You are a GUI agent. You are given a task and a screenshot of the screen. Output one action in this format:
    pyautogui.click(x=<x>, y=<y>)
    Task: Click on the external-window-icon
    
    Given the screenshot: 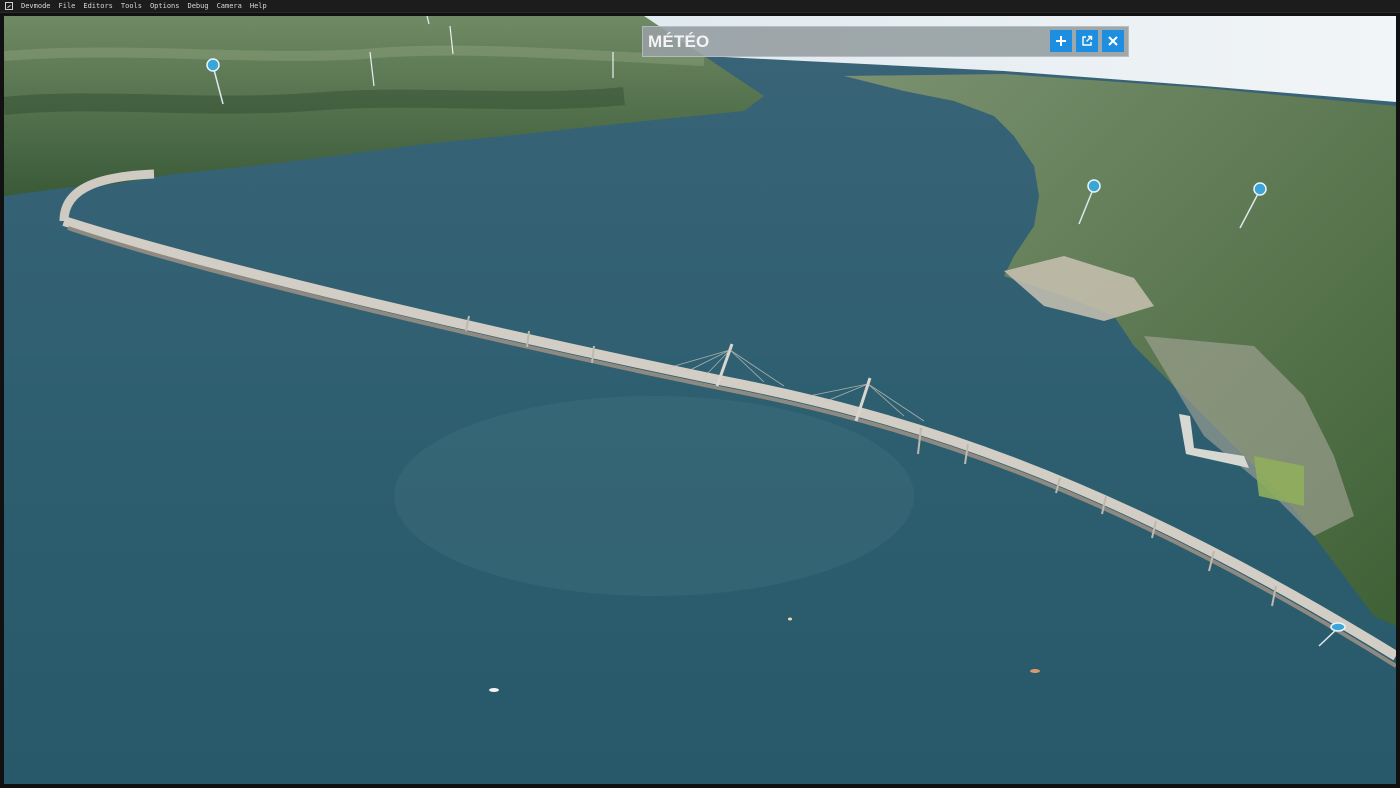 What is the action you would take?
    pyautogui.click(x=1087, y=40)
    